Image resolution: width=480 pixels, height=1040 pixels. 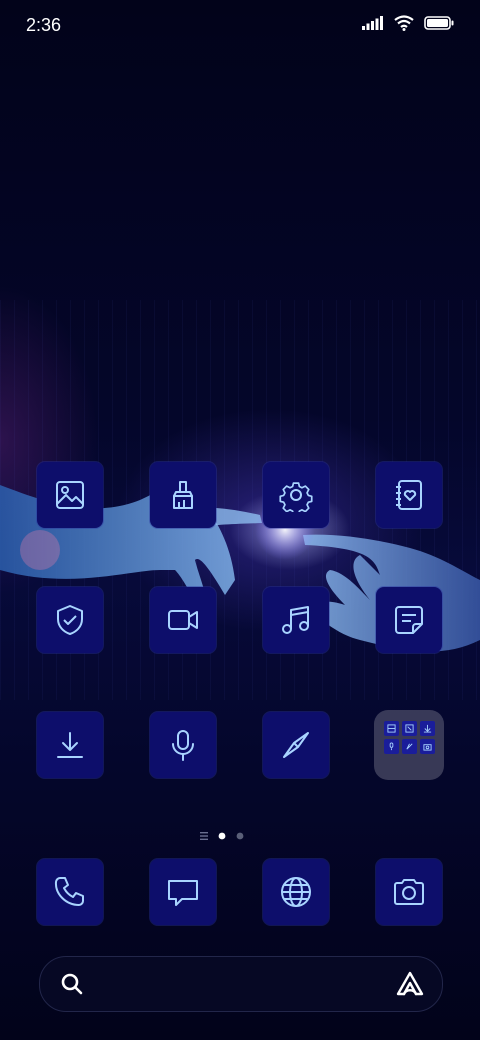 I want to click on gear-icon, so click(x=296, y=497).